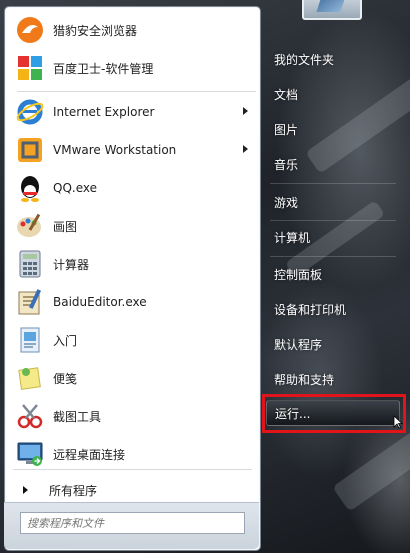 The width and height of the screenshot is (410, 553). Describe the element at coordinates (333, 237) in the screenshot. I see `place-computer: 计算机` at that location.